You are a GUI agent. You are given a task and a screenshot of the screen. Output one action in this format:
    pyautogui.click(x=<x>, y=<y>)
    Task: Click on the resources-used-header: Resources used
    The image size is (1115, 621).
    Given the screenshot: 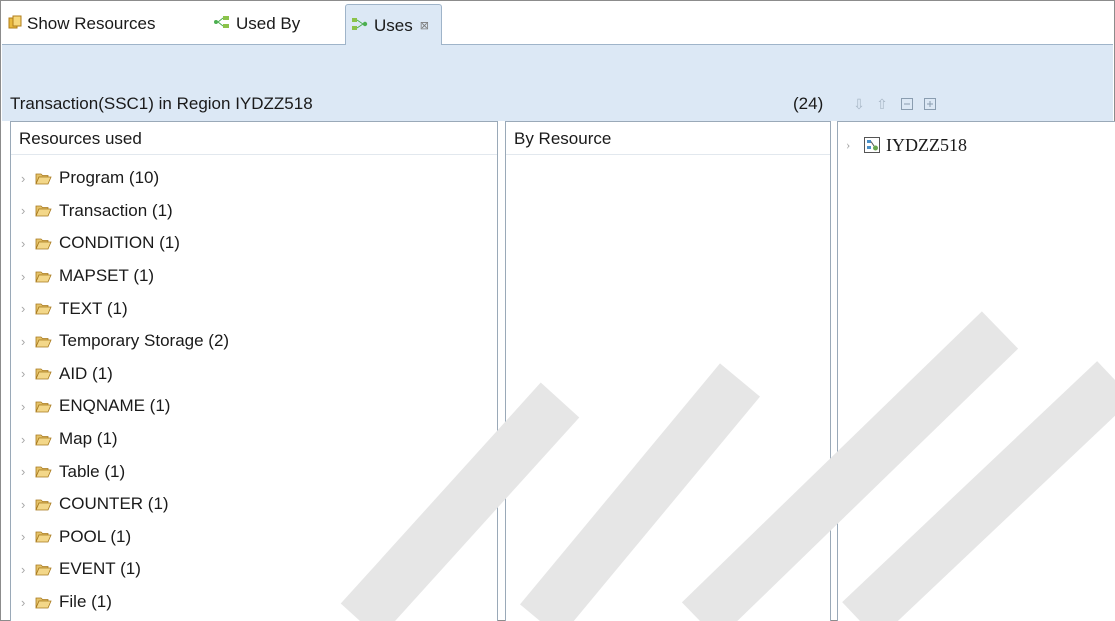 What is the action you would take?
    pyautogui.click(x=254, y=138)
    